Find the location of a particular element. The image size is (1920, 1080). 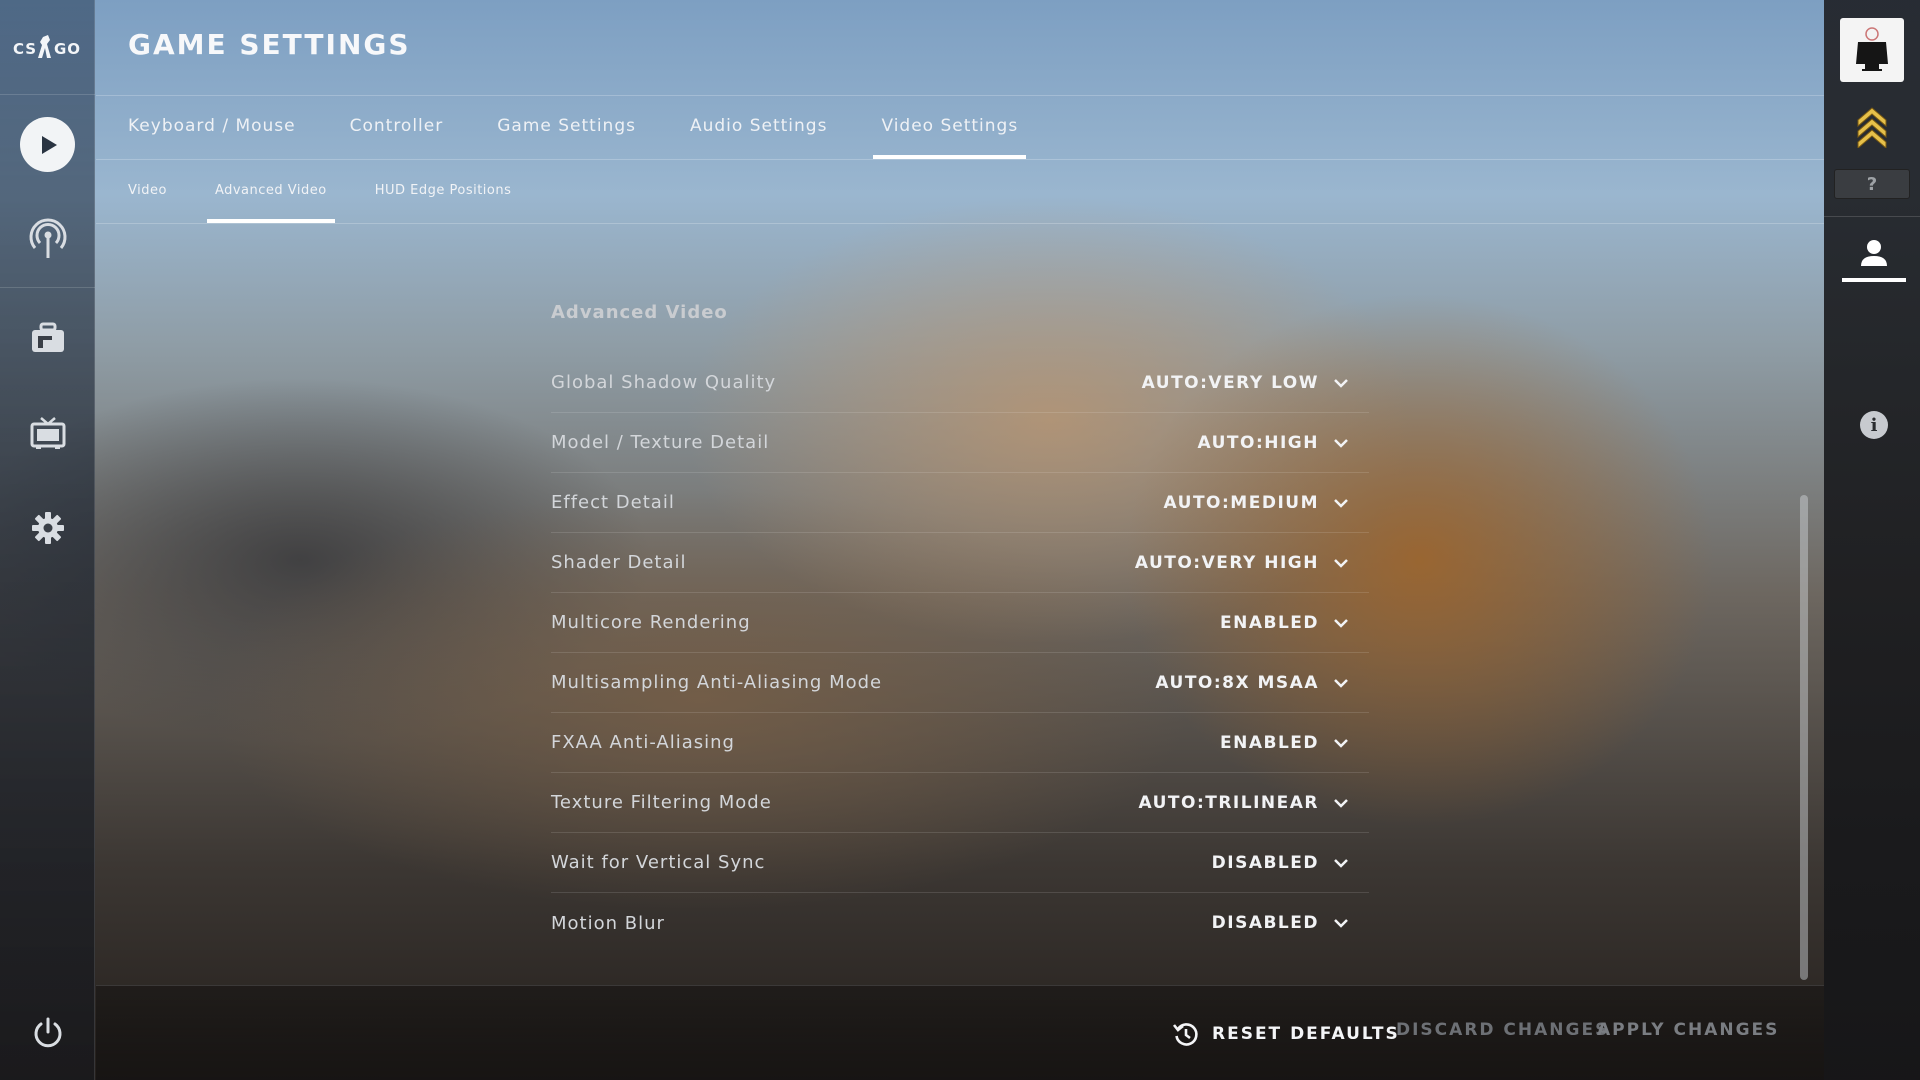

nav-tv-button is located at coordinates (47, 432).